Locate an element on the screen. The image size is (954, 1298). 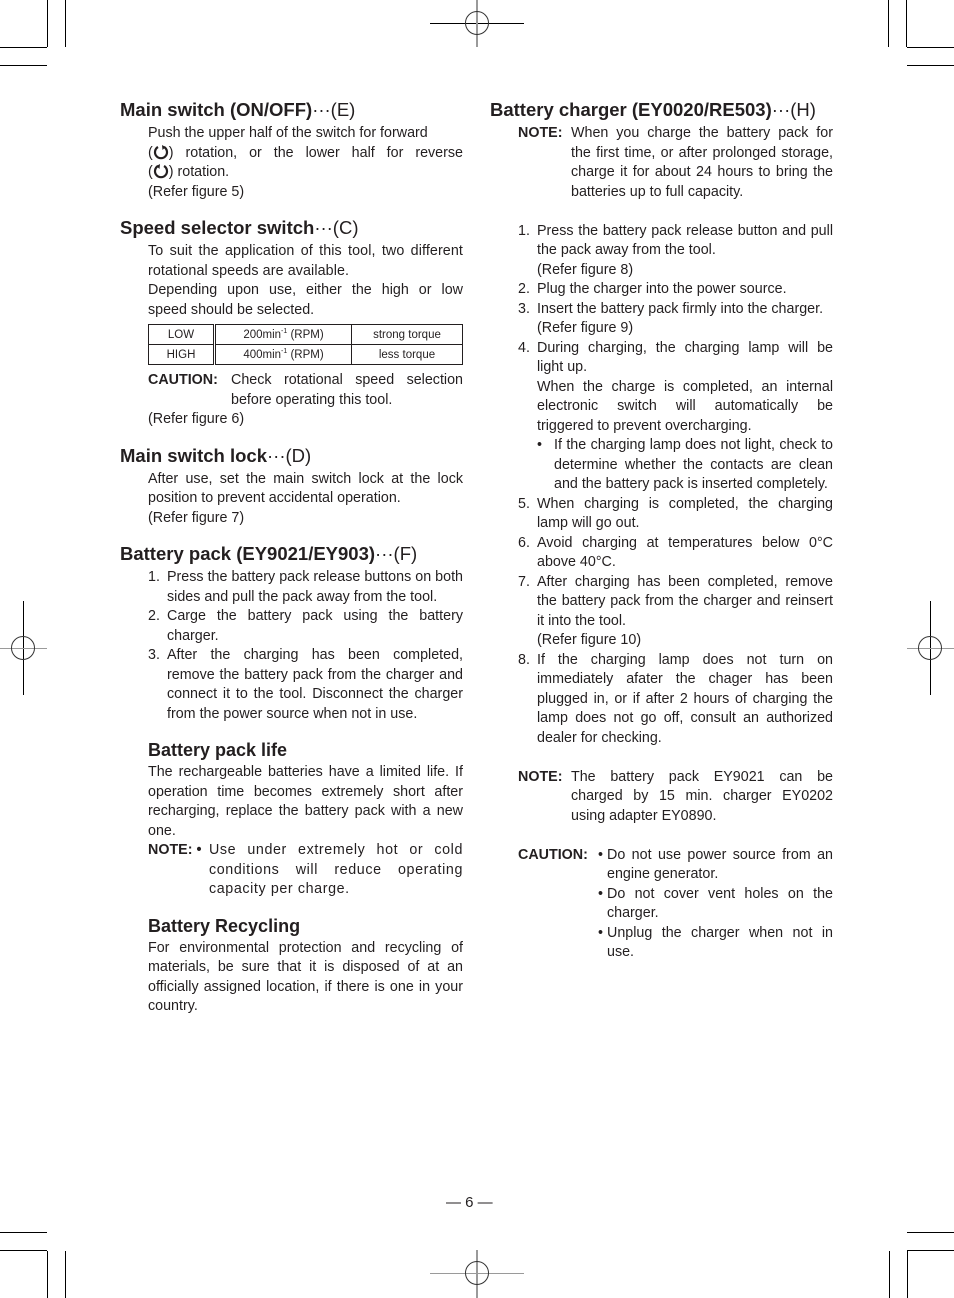
section-title: Battery pack (EY9021/EY903)···(F) is located at coordinates (269, 553).